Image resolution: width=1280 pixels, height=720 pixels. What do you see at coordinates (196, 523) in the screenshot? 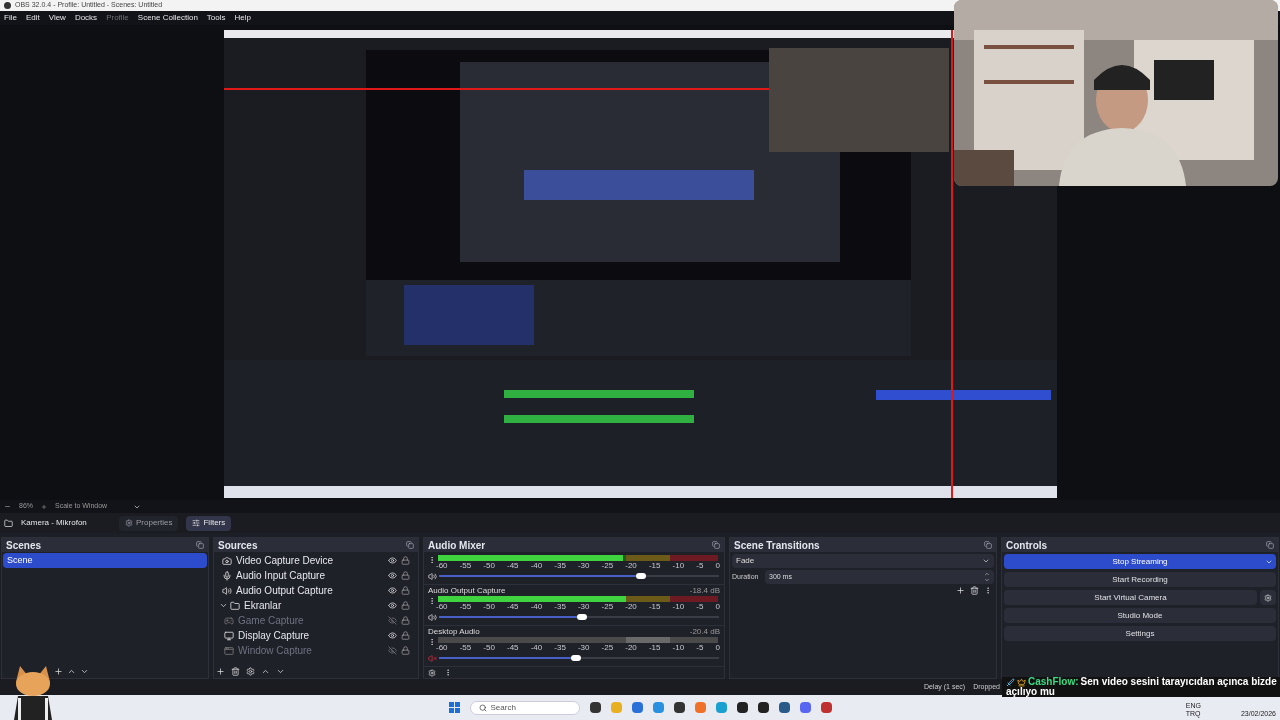
I see `filters-icon` at bounding box center [196, 523].